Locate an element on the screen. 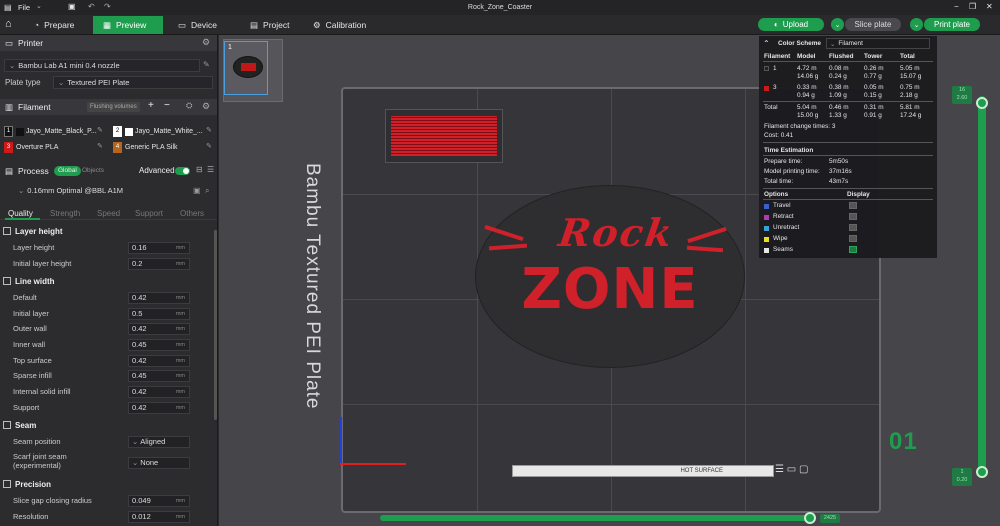 This screenshot has height=526, width=1000. setting-value: 0.2 is located at coordinates (137, 263).